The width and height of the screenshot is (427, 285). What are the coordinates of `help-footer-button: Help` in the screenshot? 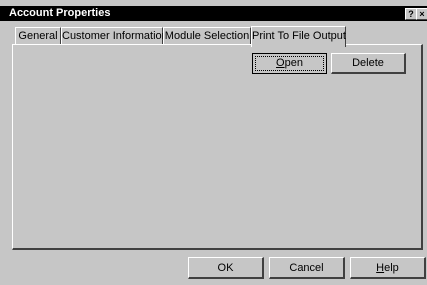 It's located at (388, 268).